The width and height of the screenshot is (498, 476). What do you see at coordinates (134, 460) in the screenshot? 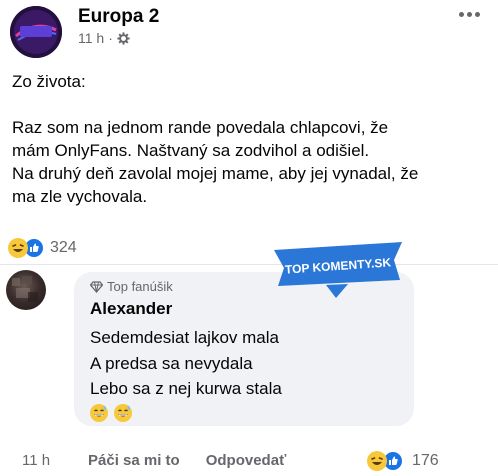
I see `like-button: Páči sa mi to` at bounding box center [134, 460].